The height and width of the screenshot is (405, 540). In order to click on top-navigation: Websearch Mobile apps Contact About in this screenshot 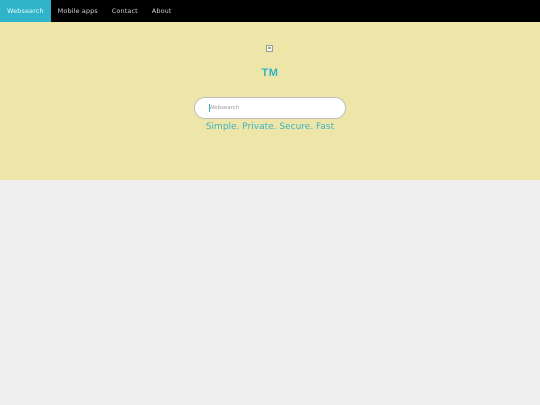, I will do `click(270, 11)`.